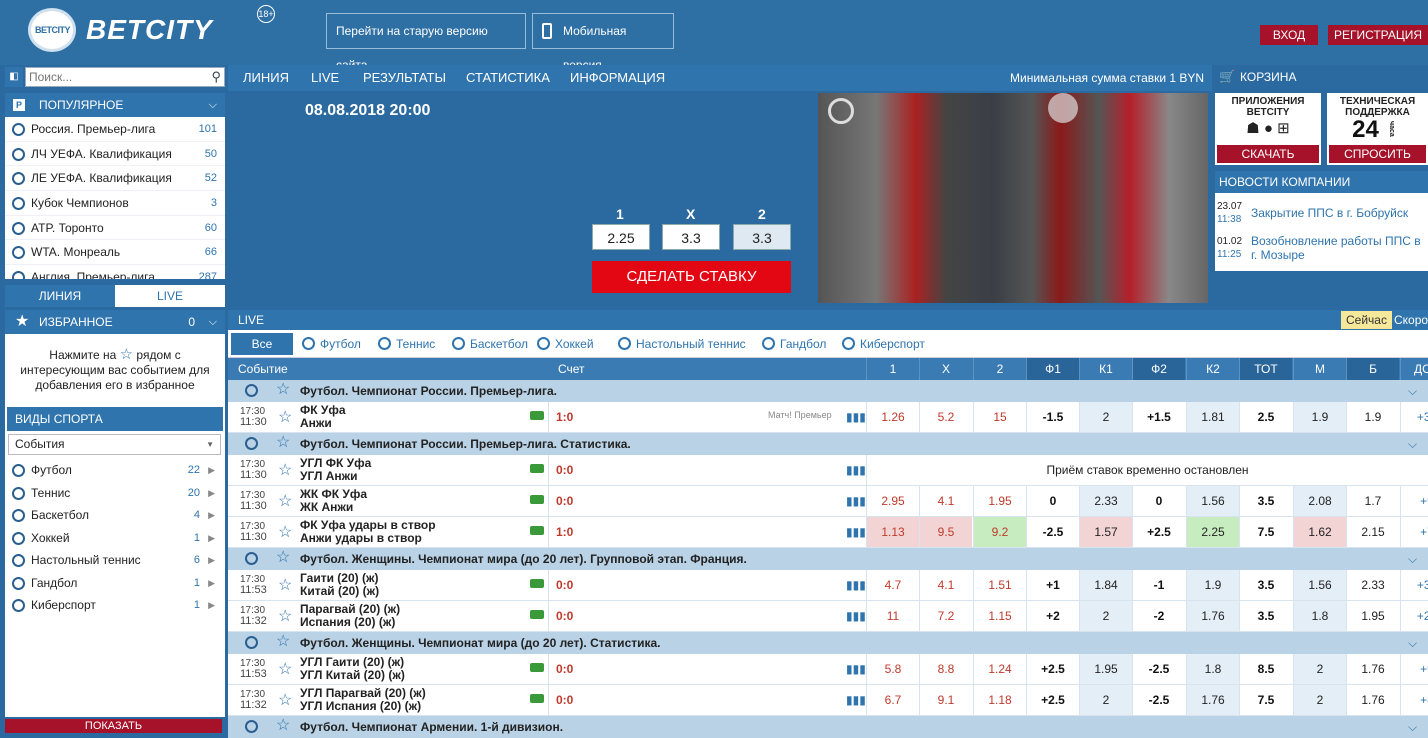 This screenshot has width=1428, height=738. What do you see at coordinates (945, 532) in the screenshot?
I see `odd-cell: 9.5` at bounding box center [945, 532].